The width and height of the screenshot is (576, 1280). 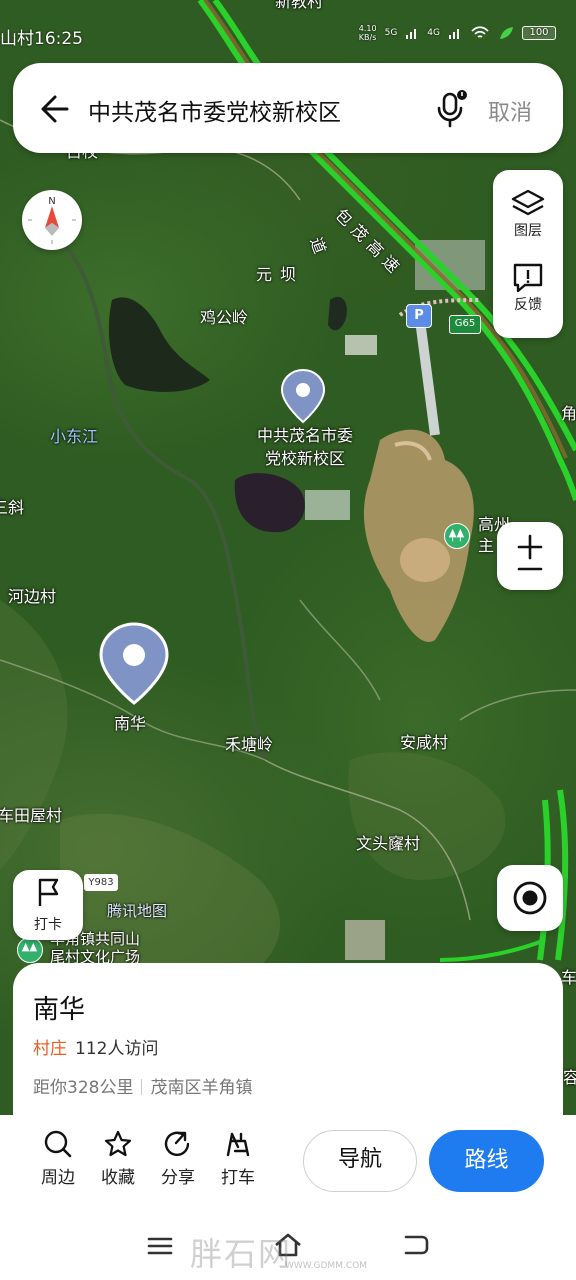 I want to click on system-navigation-bar: 胖石网 WWW.GDMM.COM, so click(x=288, y=1247).